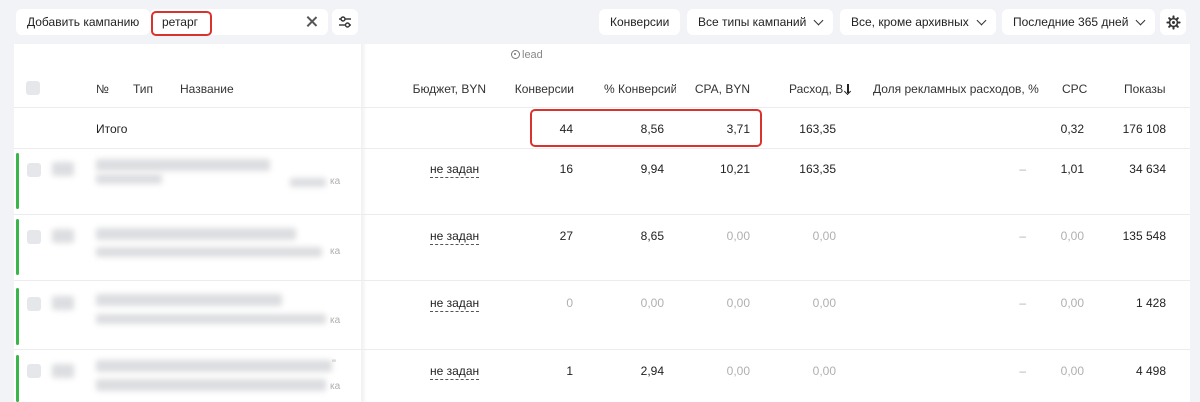 This screenshot has width=1200, height=402. What do you see at coordinates (652, 303) in the screenshot?
I see `cell-conversion-rate: 0,00` at bounding box center [652, 303].